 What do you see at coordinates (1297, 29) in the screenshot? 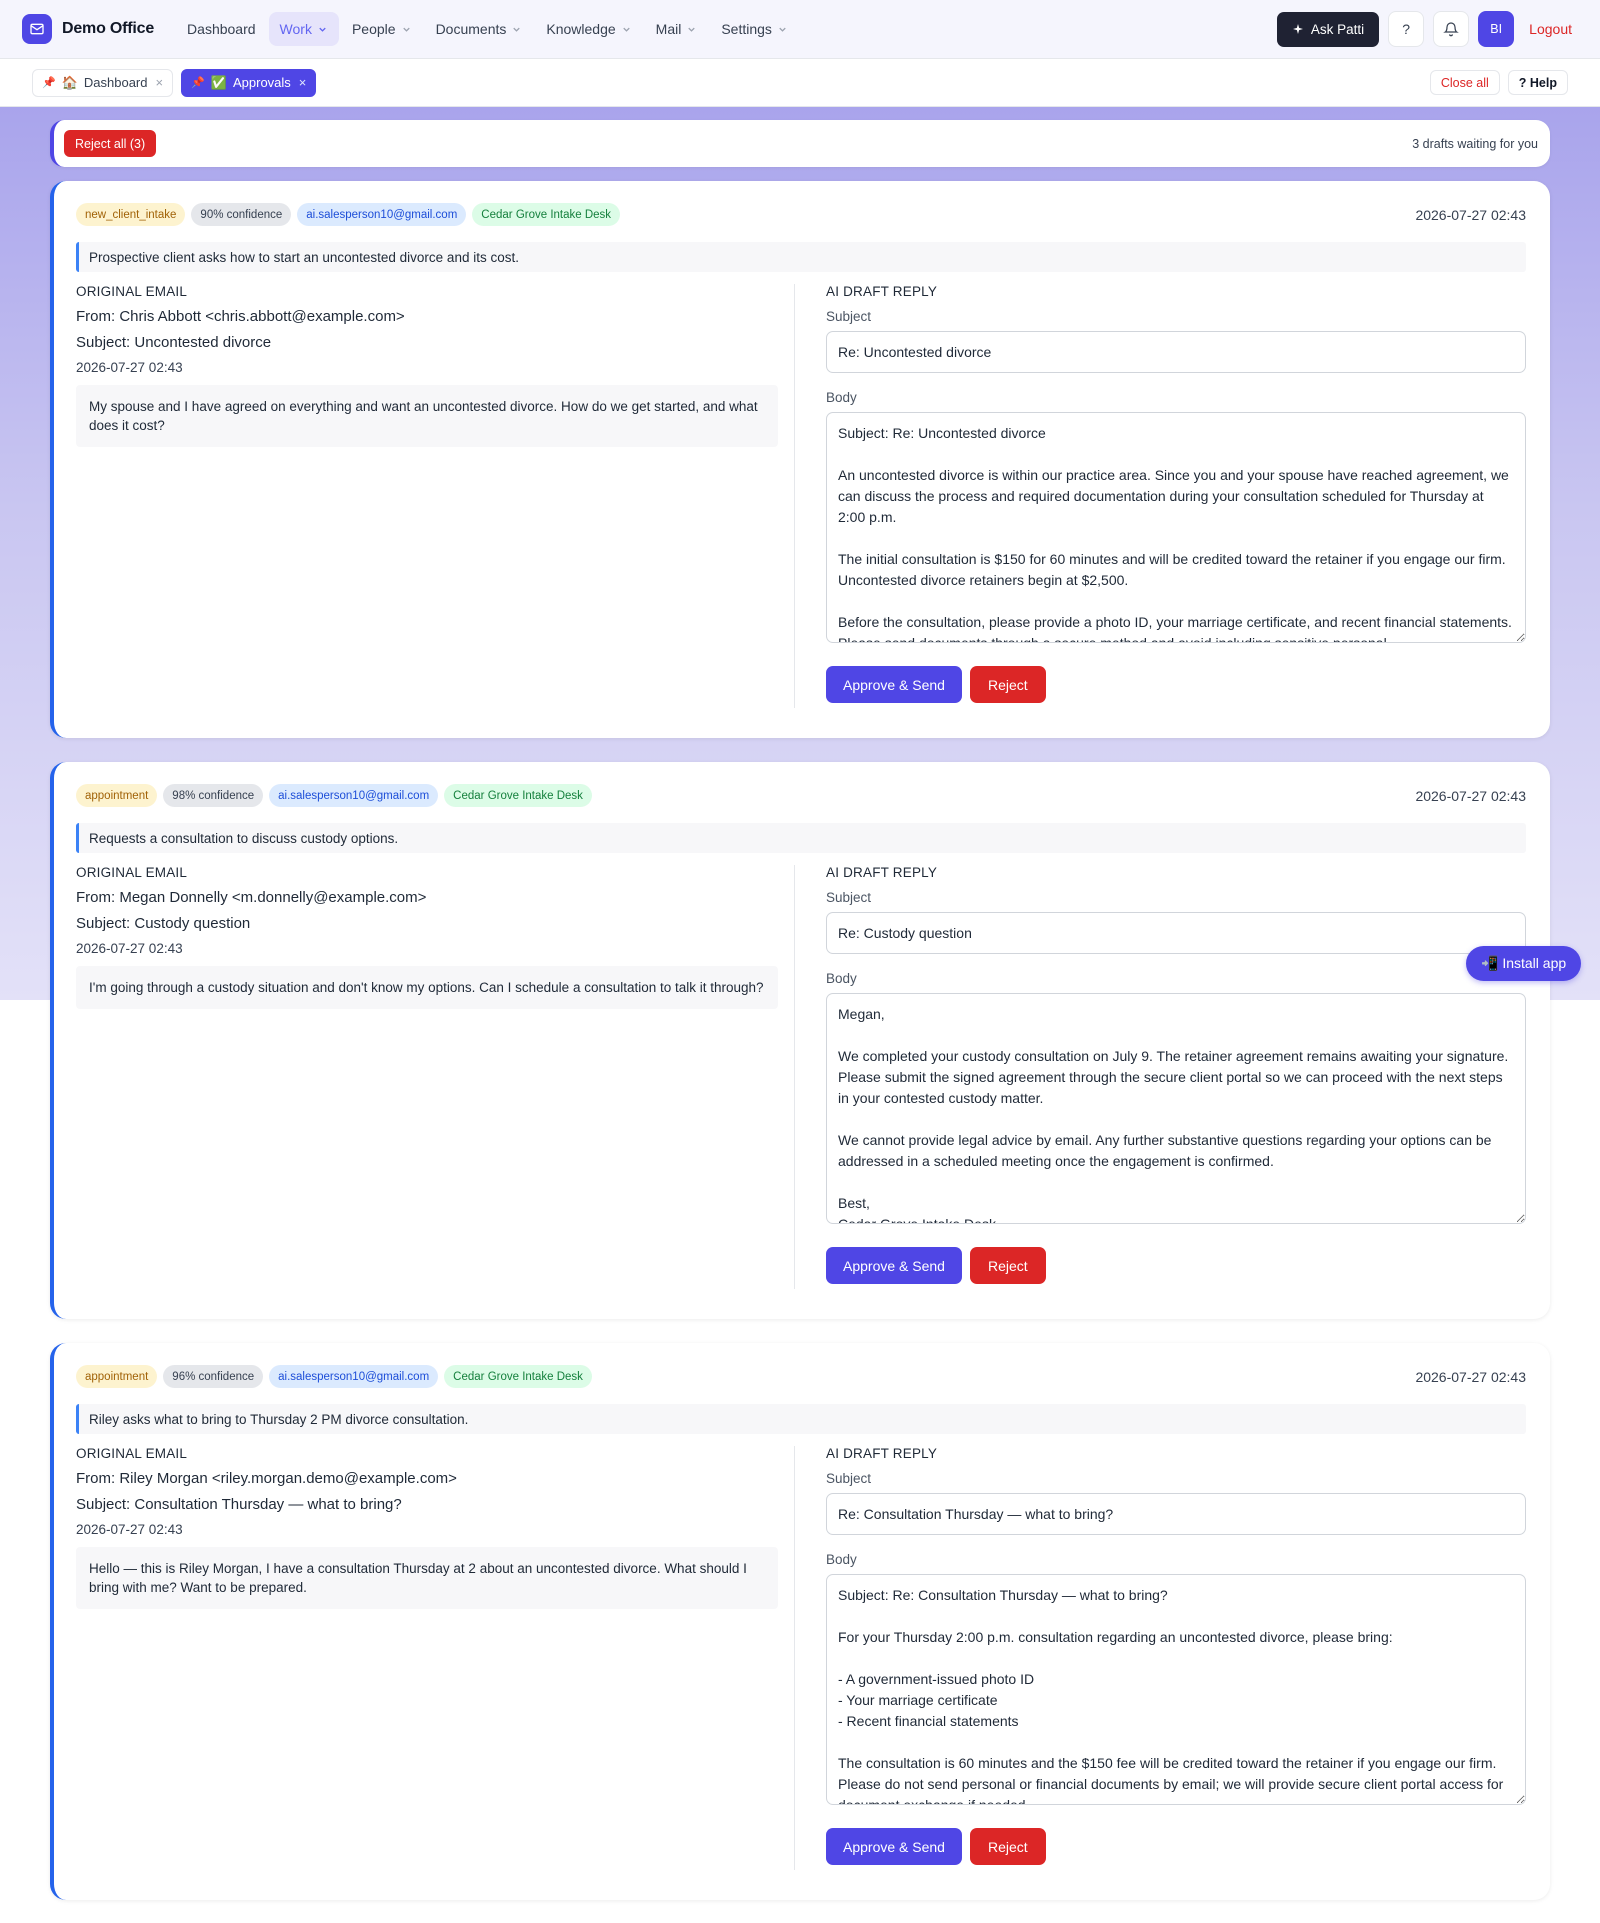
I see `sparkle-icon` at bounding box center [1297, 29].